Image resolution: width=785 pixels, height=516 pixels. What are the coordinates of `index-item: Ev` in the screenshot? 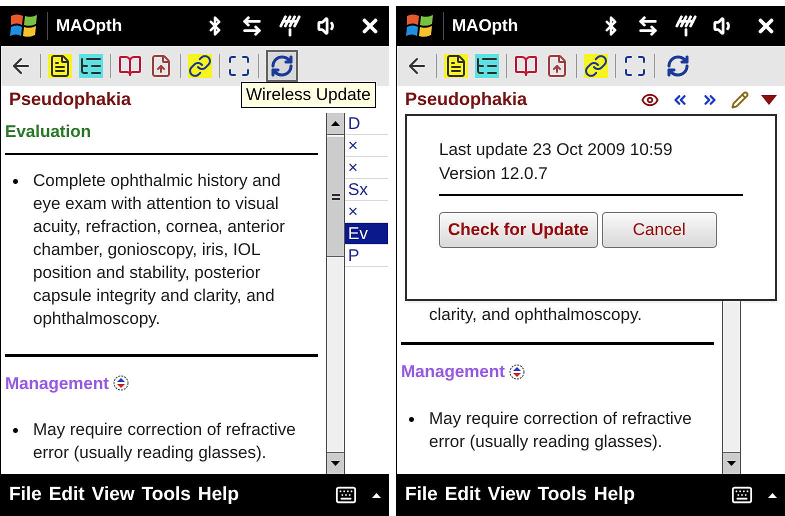 It's located at (366, 234).